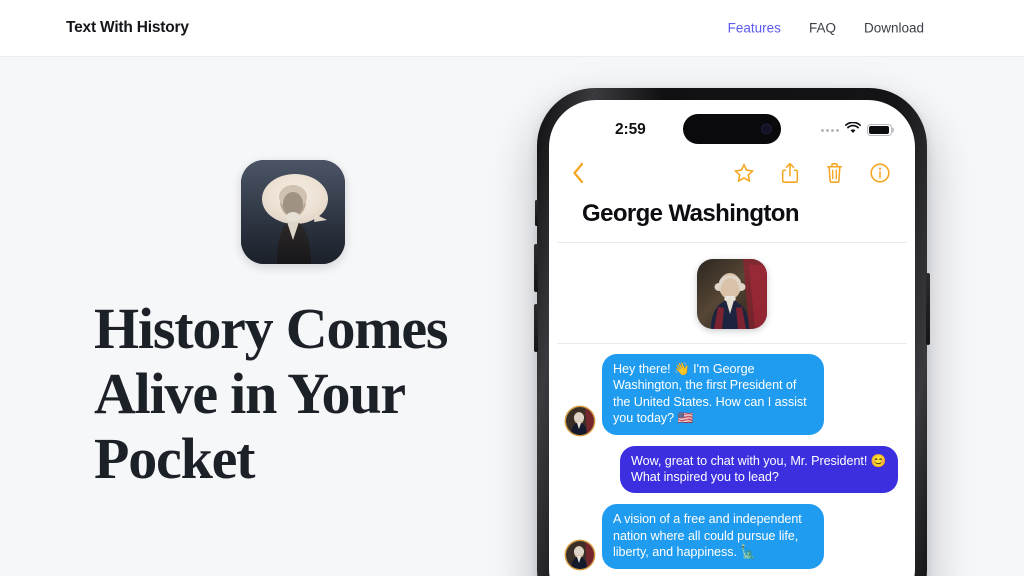 The image size is (1024, 576). What do you see at coordinates (536, 268) in the screenshot?
I see `phone-volume-up-button` at bounding box center [536, 268].